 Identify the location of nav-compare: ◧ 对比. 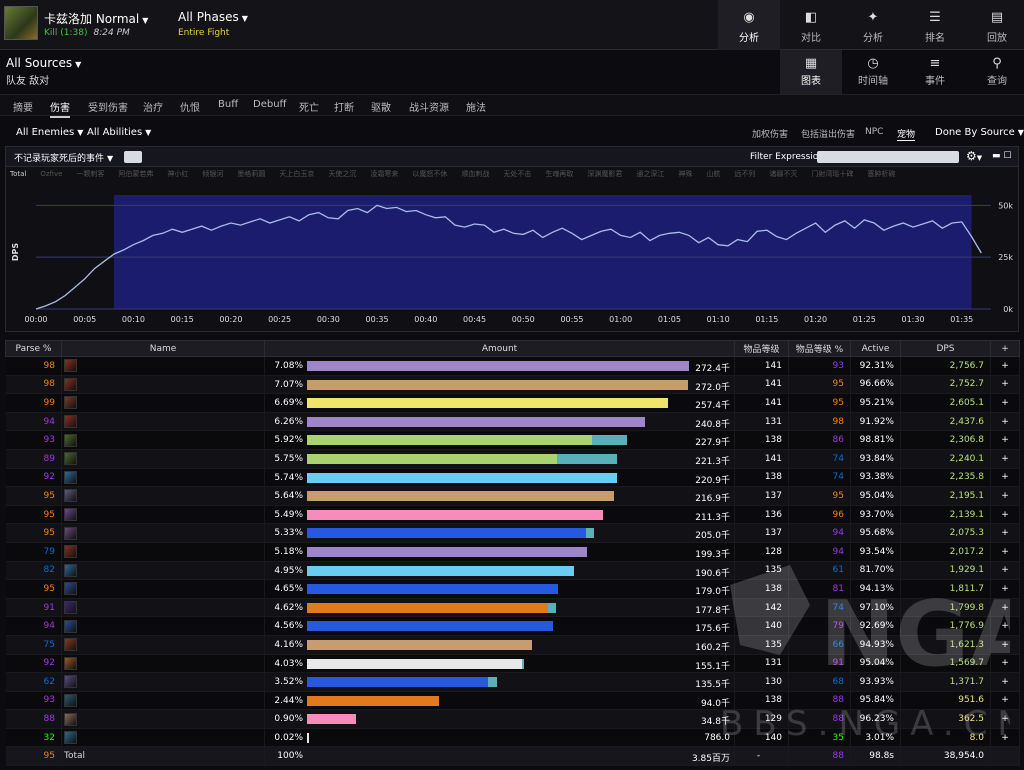
(811, 25).